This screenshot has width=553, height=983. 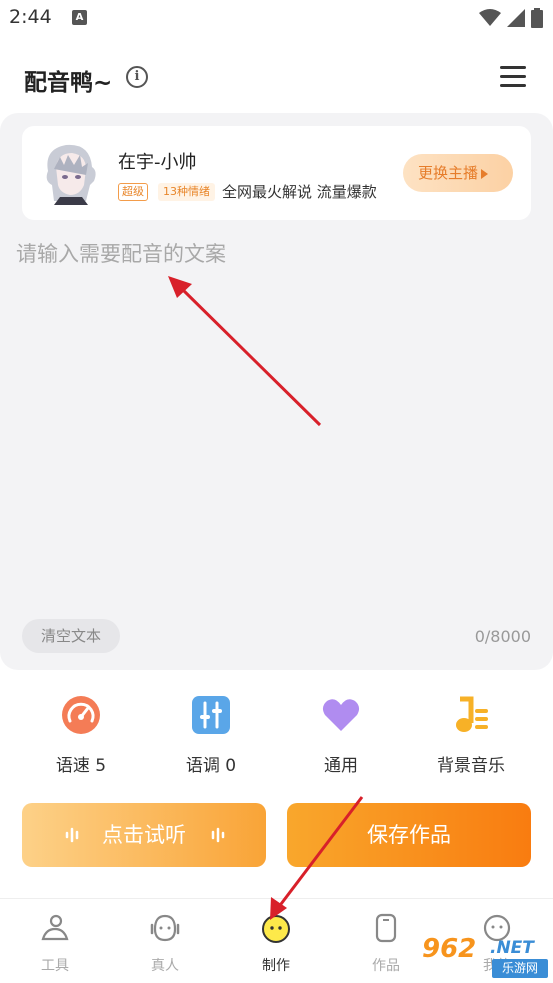 What do you see at coordinates (165, 944) in the screenshot?
I see `nav-human: 真人` at bounding box center [165, 944].